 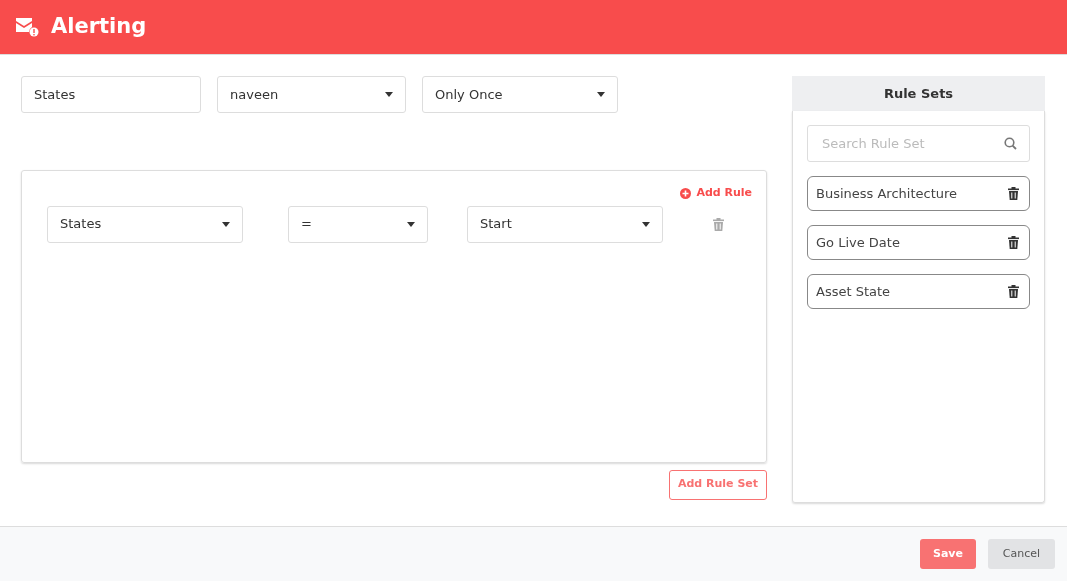 What do you see at coordinates (1010, 143) in the screenshot?
I see `search-icon` at bounding box center [1010, 143].